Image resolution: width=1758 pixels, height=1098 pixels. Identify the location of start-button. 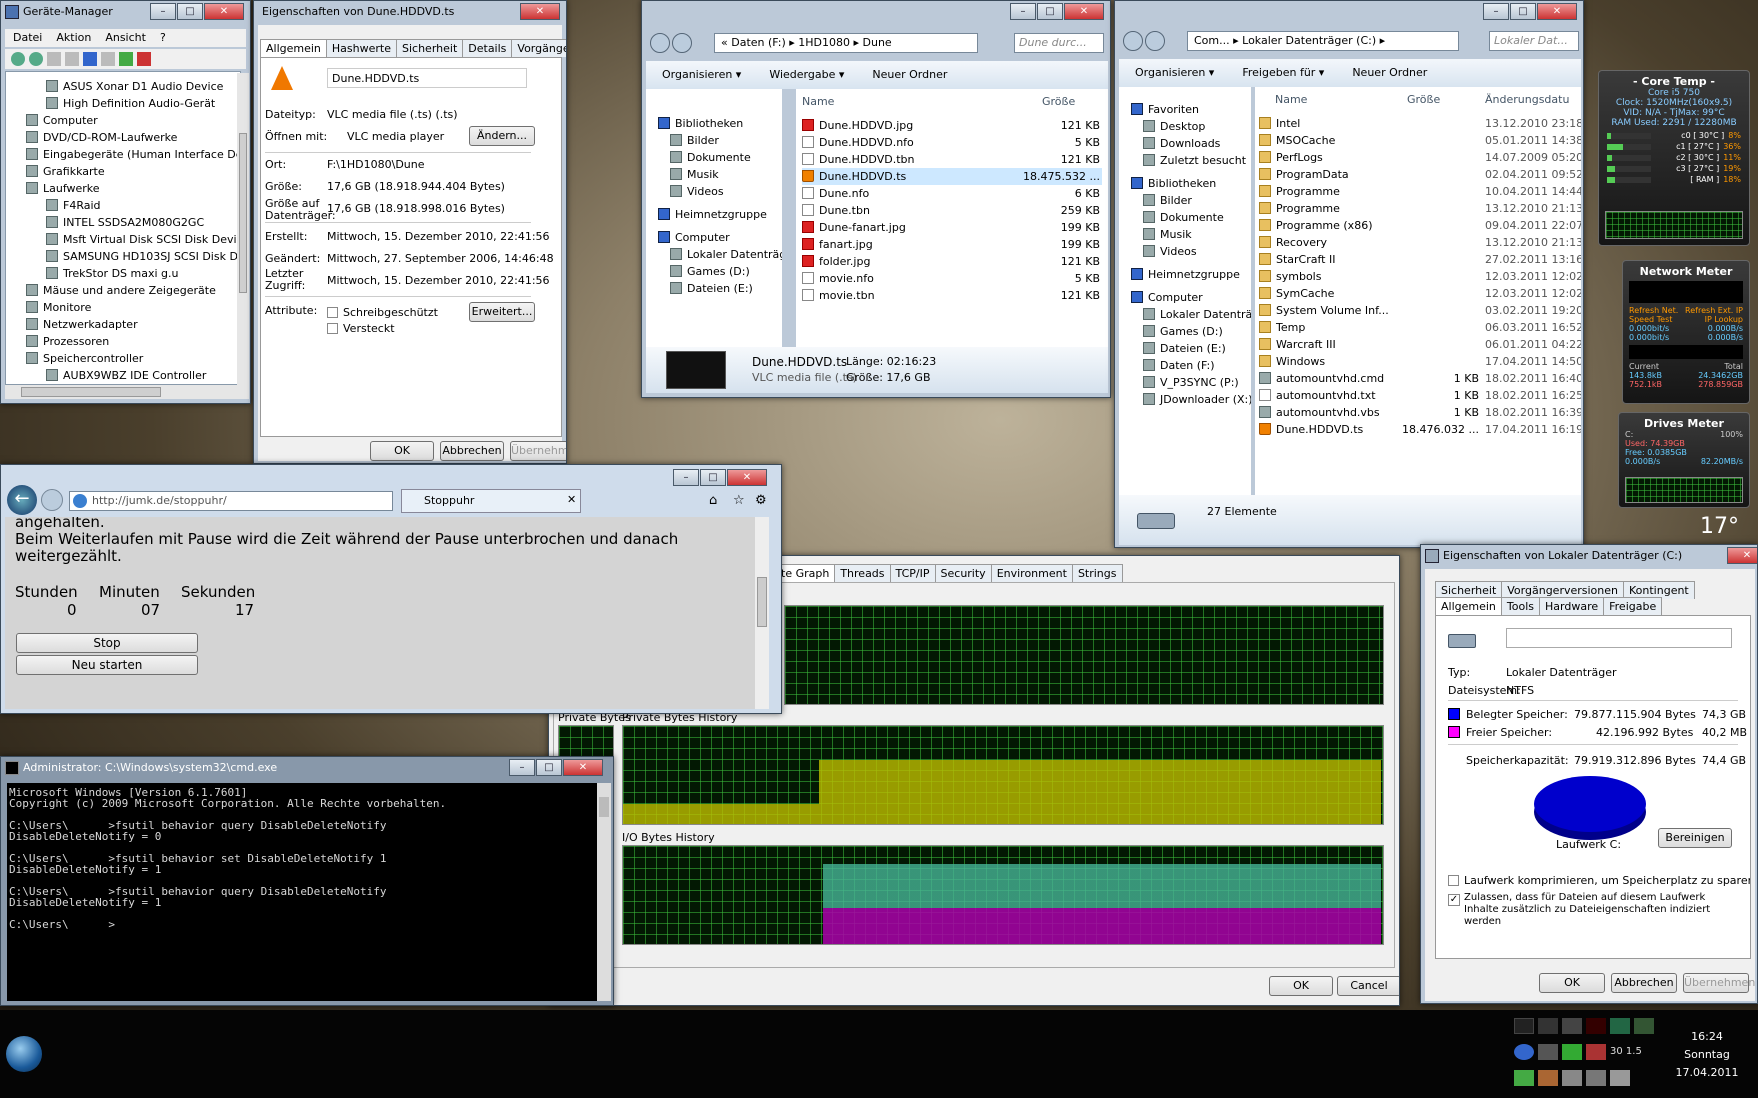
(24, 1054).